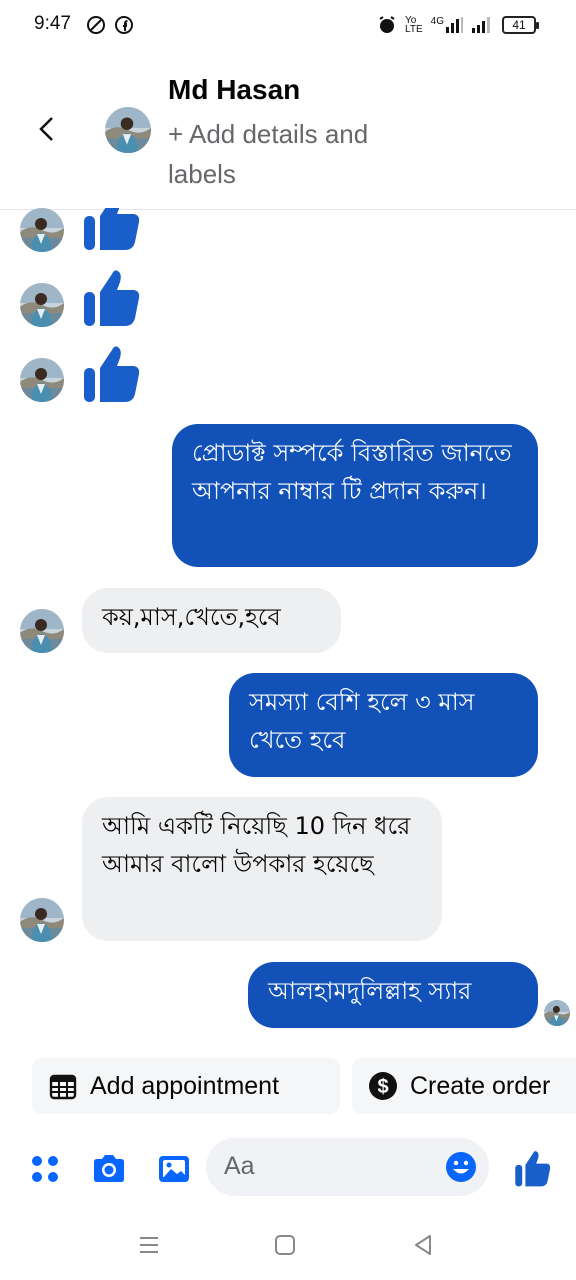 Image resolution: width=576 pixels, height=1280 pixels. I want to click on add-details-link: + Add details and labels, so click(298, 154).